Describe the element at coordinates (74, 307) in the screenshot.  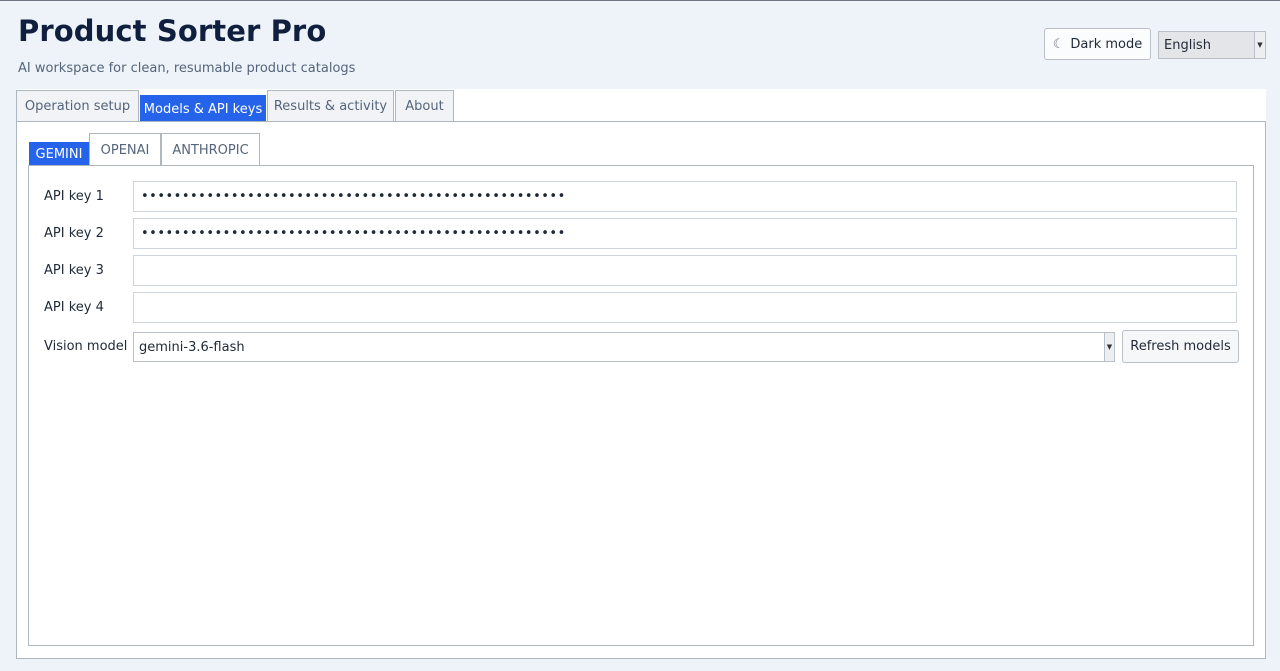
I see `api-key-4-label: API key 4` at that location.